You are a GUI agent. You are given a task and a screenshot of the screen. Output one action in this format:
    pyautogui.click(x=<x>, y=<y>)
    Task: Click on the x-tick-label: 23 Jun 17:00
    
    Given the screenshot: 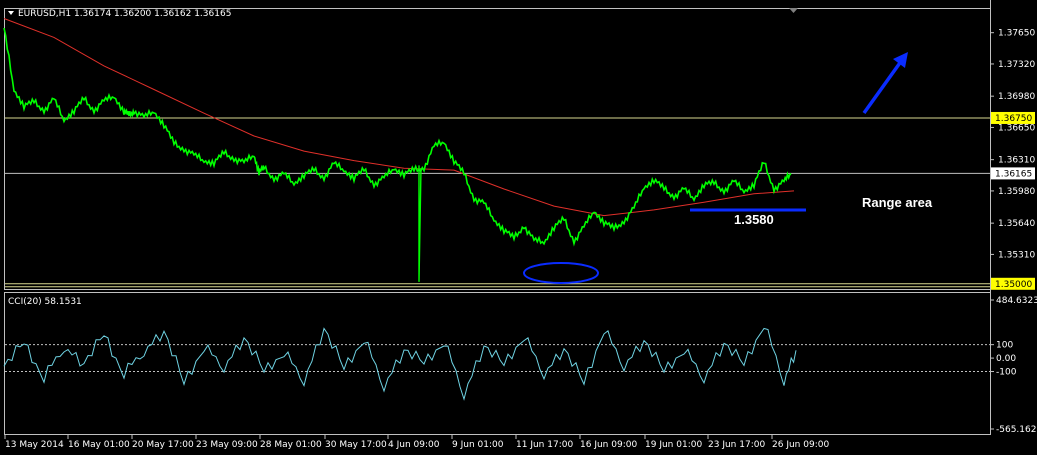 What is the action you would take?
    pyautogui.click(x=736, y=445)
    